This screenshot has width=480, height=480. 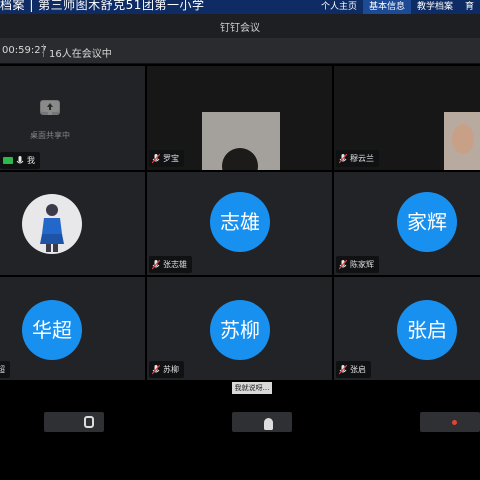 I want to click on name-avatar: 志雄, so click(x=240, y=222).